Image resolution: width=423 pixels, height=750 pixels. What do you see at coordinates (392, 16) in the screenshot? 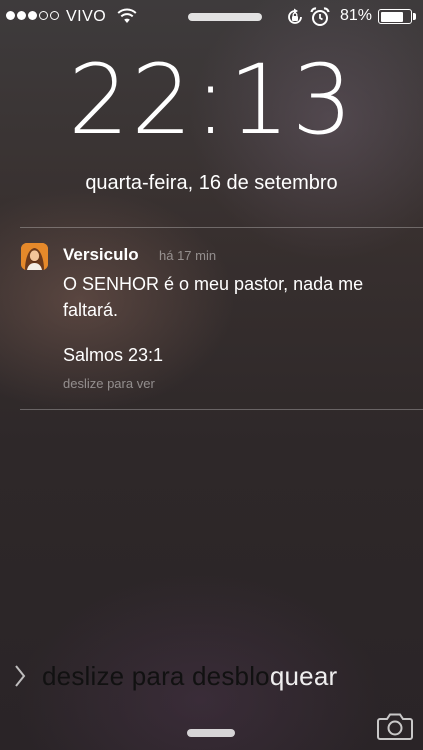
I see `battery-level-fill` at bounding box center [392, 16].